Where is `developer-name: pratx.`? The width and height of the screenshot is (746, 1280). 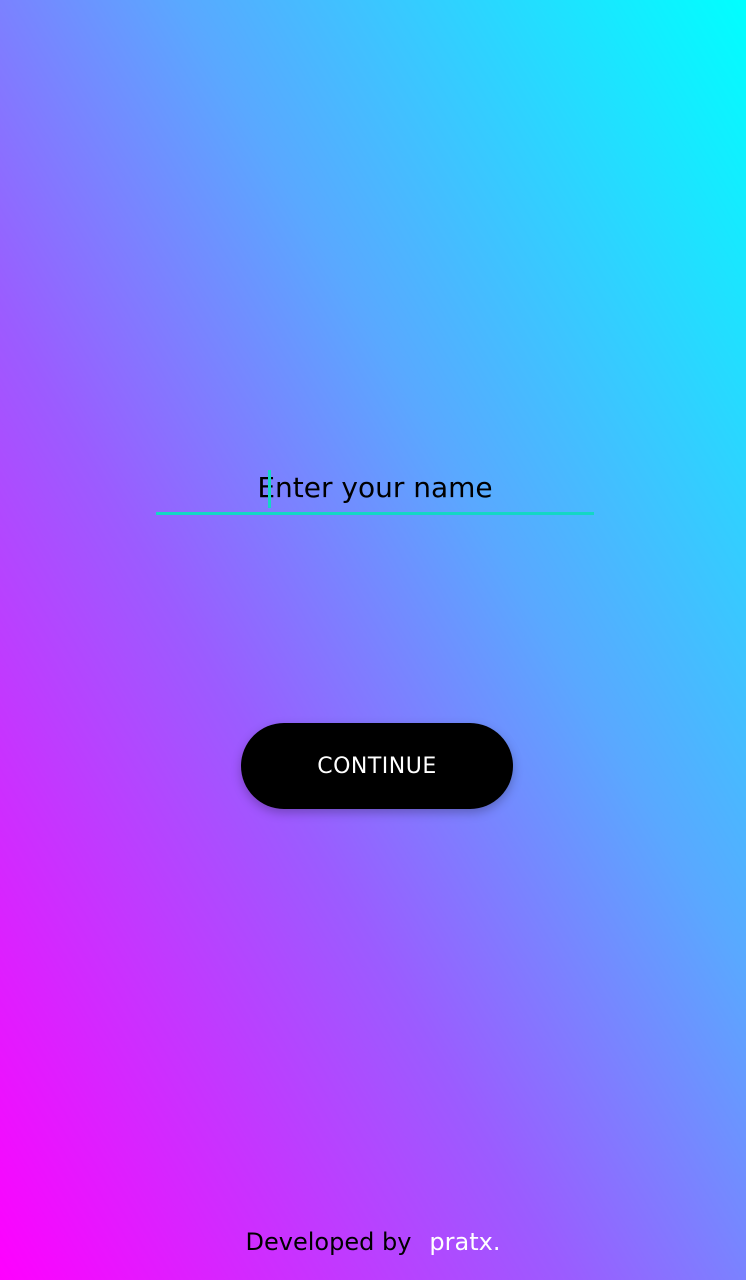 developer-name: pratx. is located at coordinates (465, 1242).